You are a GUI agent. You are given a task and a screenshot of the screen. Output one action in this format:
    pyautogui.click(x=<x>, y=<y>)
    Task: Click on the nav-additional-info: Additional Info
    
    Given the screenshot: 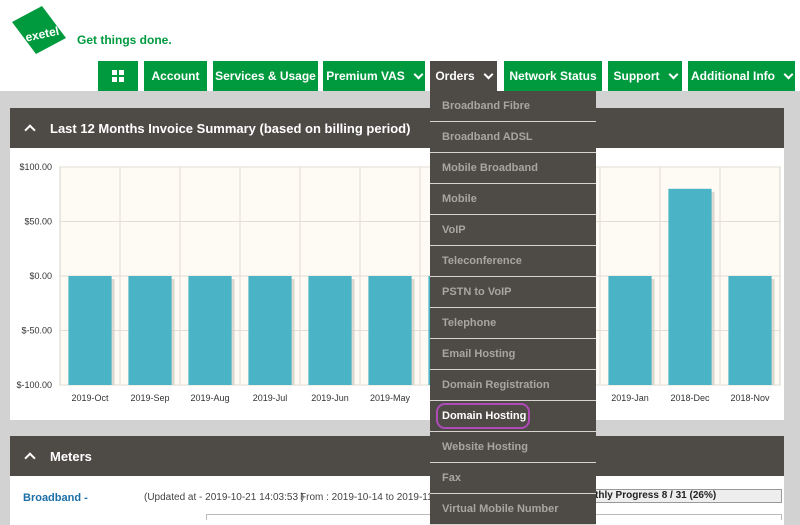 What is the action you would take?
    pyautogui.click(x=741, y=76)
    